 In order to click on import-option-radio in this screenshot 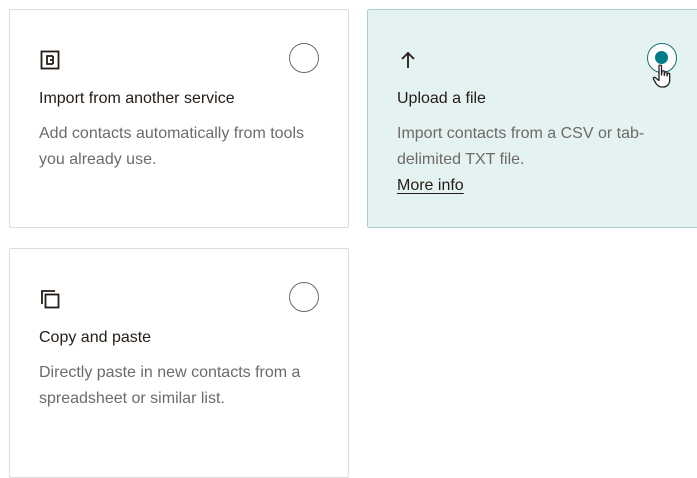, I will do `click(304, 58)`.